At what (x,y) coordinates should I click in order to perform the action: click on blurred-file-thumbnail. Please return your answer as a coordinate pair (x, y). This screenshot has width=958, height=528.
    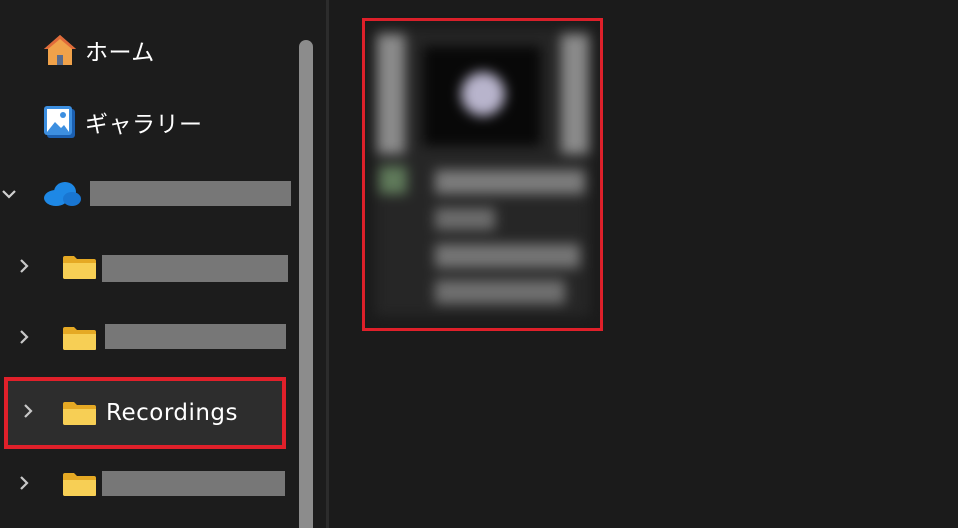
    Looking at the image, I should click on (482, 173).